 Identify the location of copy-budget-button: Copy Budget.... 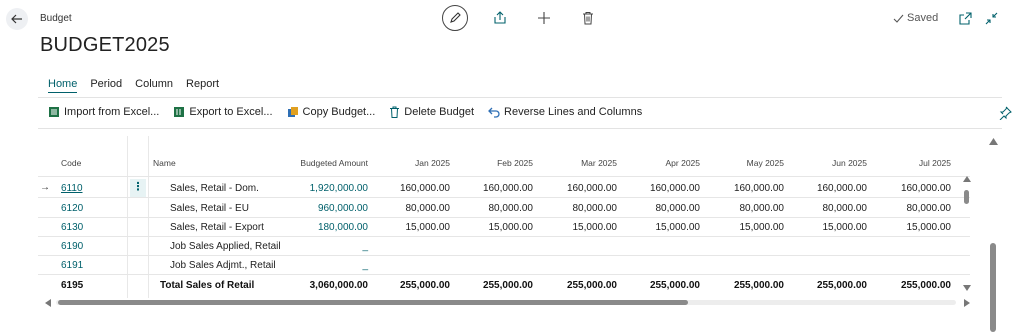
(331, 112).